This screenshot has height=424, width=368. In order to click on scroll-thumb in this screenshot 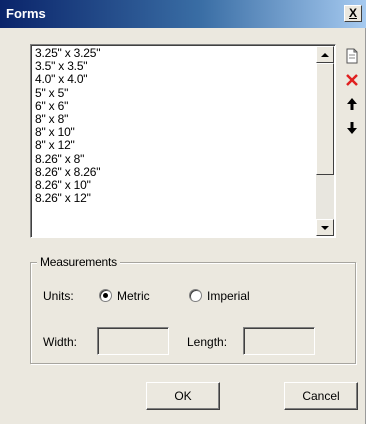, I will do `click(325, 119)`.